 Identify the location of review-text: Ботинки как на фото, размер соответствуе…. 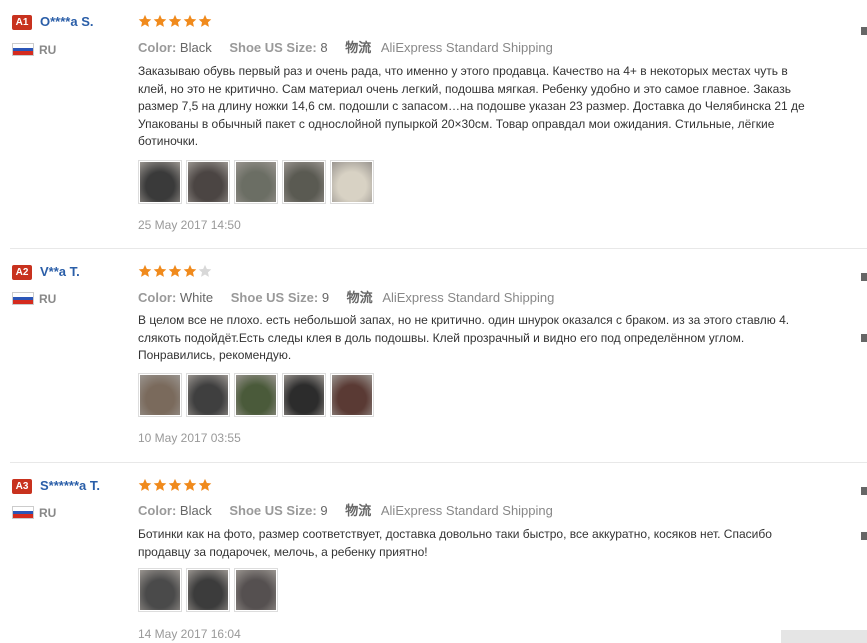
(455, 543).